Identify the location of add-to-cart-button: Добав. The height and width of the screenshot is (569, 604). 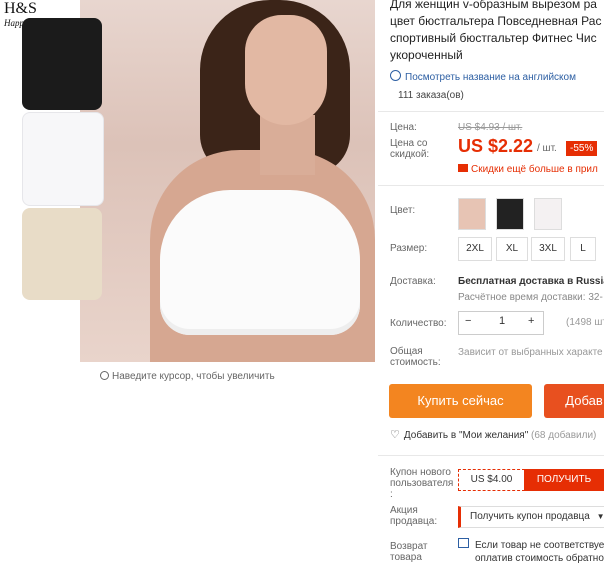
(574, 401).